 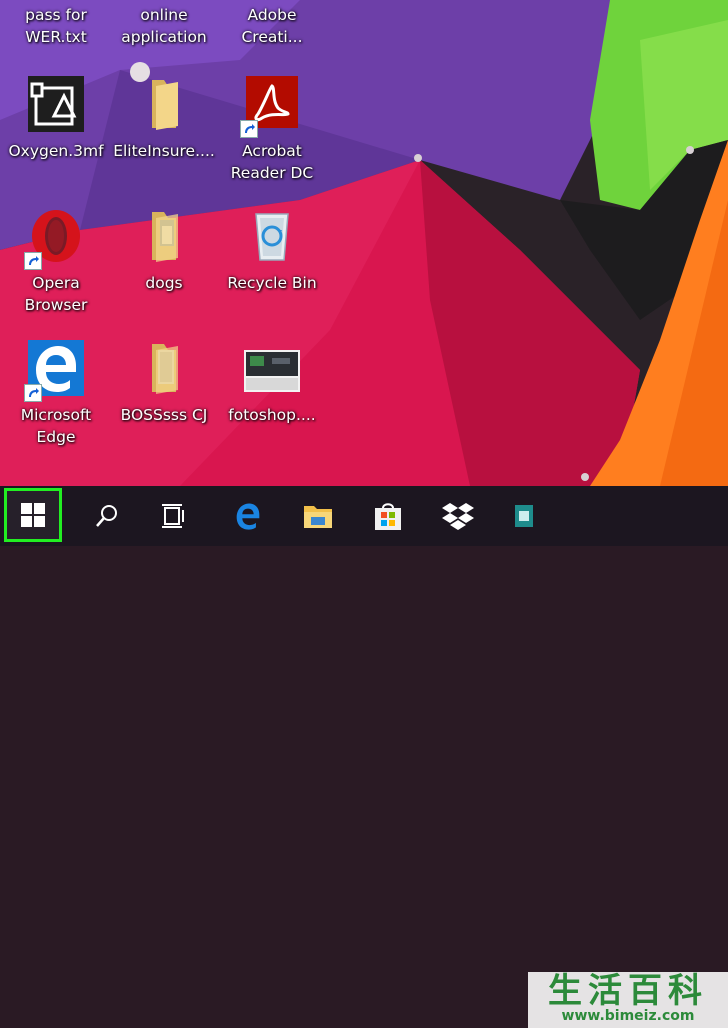 What do you see at coordinates (271, 106) in the screenshot?
I see `acrobat-reader-icon` at bounding box center [271, 106].